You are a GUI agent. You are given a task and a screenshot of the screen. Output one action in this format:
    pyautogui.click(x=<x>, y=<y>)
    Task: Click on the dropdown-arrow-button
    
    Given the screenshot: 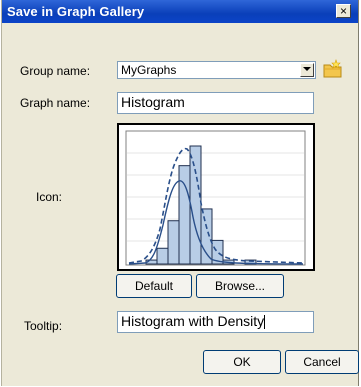 What is the action you would take?
    pyautogui.click(x=307, y=70)
    